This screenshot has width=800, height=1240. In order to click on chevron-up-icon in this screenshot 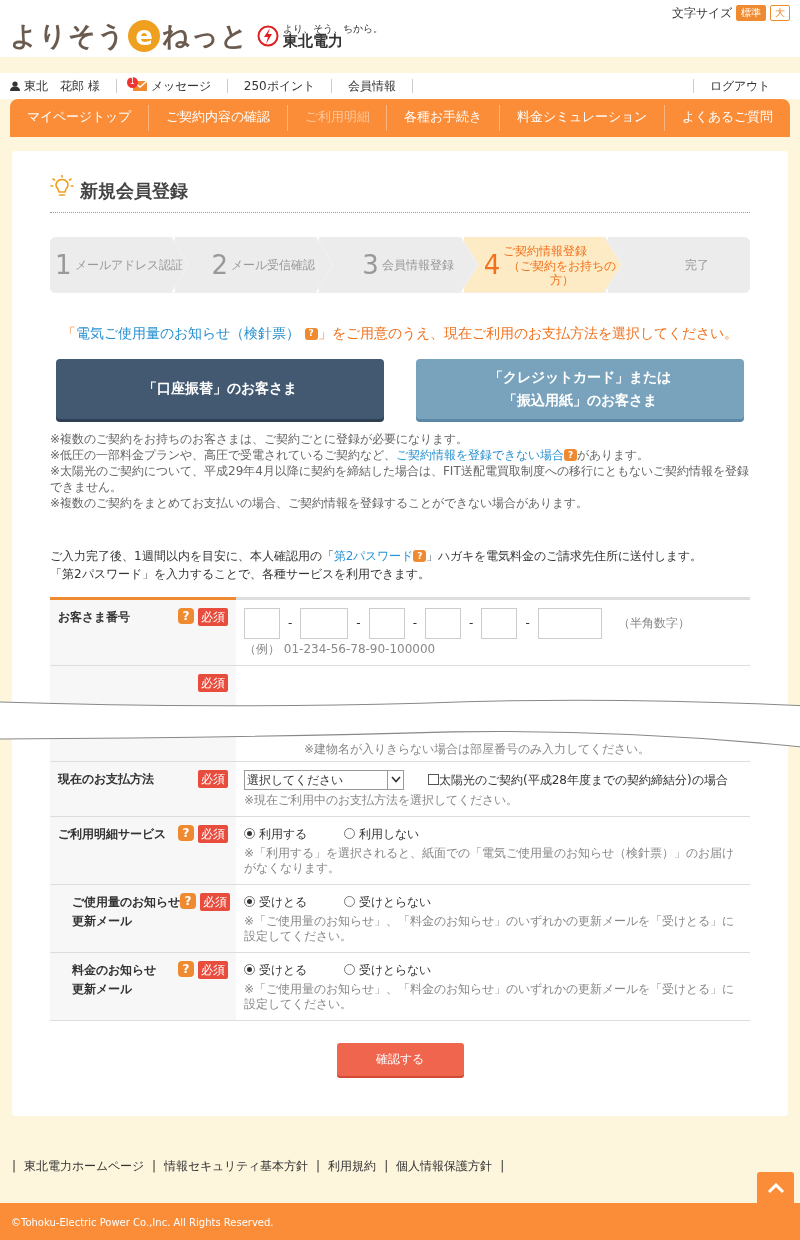, I will do `click(775, 1188)`.